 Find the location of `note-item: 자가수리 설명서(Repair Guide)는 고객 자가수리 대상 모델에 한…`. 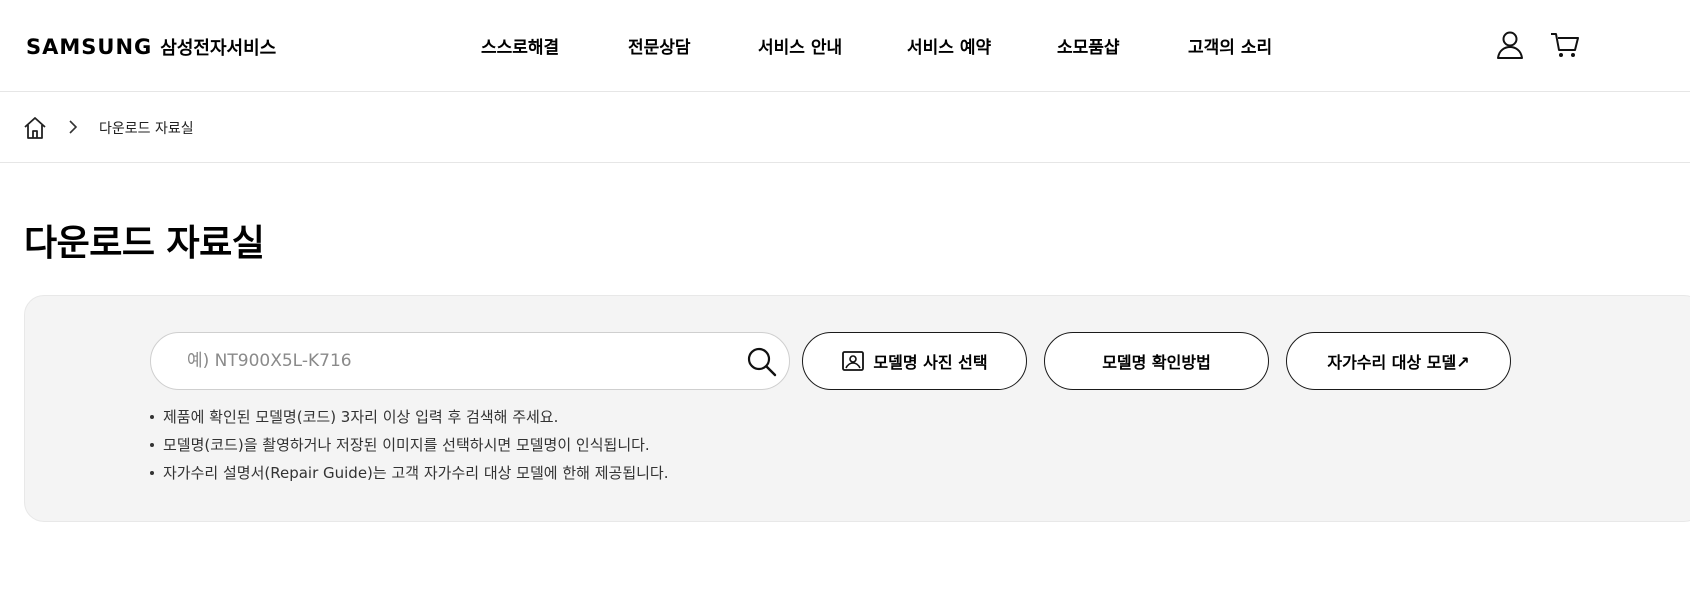

note-item: 자가수리 설명서(Repair Guide)는 고객 자가수리 대상 모델에 한… is located at coordinates (408, 473).